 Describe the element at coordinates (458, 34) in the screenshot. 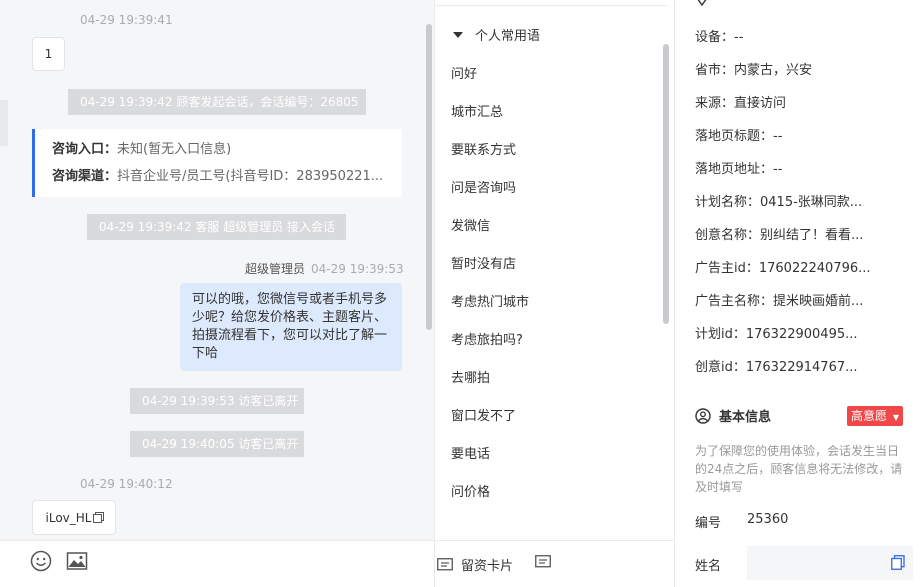

I see `caret-down-icon` at that location.